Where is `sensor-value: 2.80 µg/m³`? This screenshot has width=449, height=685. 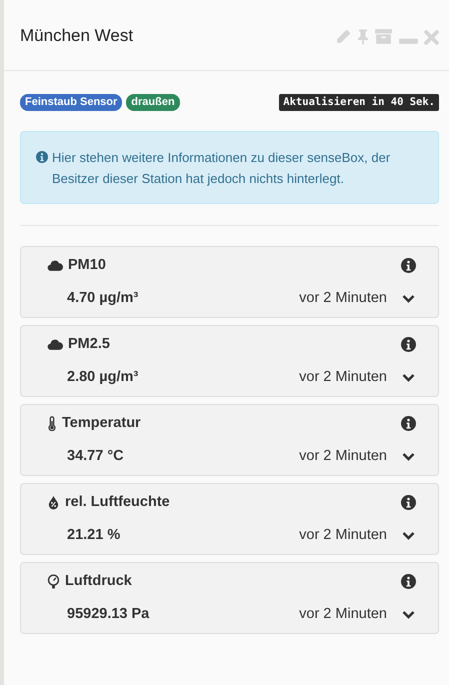 sensor-value: 2.80 µg/m³ is located at coordinates (103, 377).